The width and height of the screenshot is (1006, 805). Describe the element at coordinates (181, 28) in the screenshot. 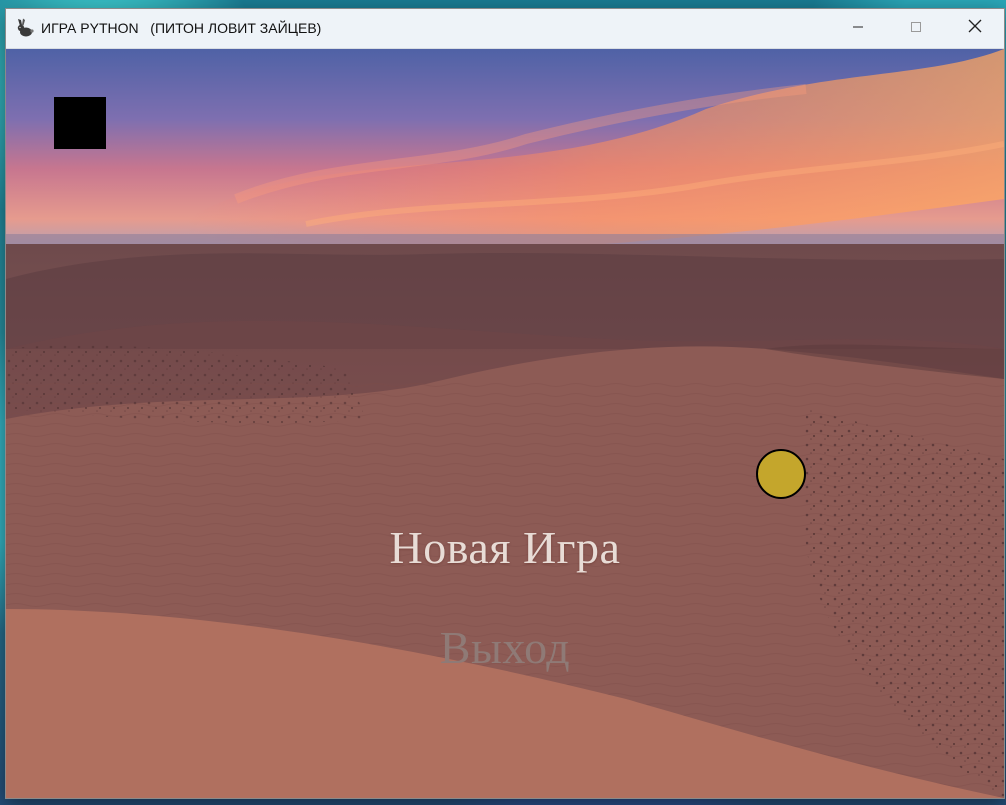

I see `window-title: ИГРА PYTHON (ПИТОН ЛОВИТ ЗАЙЦЕВ)` at that location.